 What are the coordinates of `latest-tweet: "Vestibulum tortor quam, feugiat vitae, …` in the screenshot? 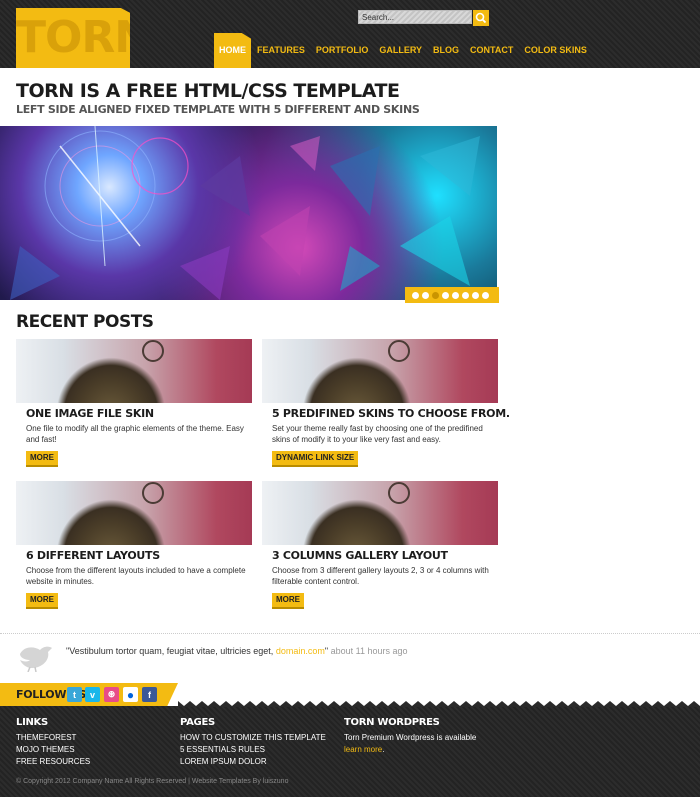 It's located at (237, 651).